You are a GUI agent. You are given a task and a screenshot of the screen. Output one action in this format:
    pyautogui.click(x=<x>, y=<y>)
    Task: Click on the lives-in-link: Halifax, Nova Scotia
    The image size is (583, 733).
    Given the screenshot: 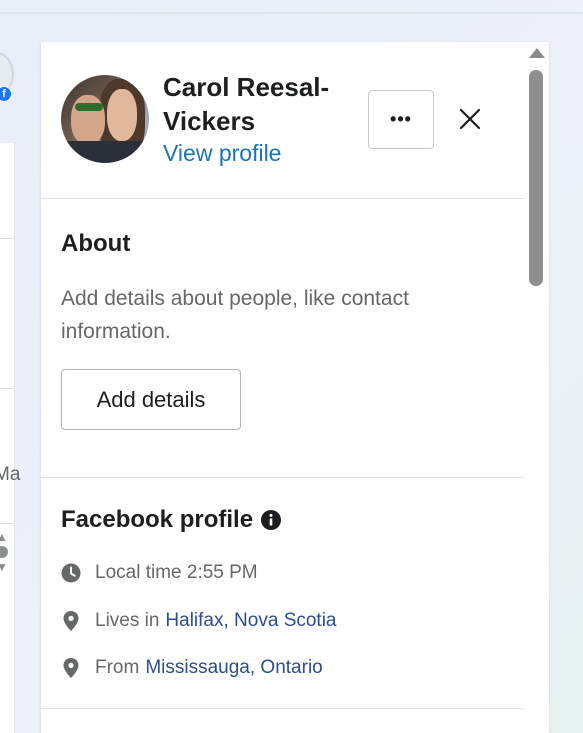 What is the action you would take?
    pyautogui.click(x=250, y=621)
    